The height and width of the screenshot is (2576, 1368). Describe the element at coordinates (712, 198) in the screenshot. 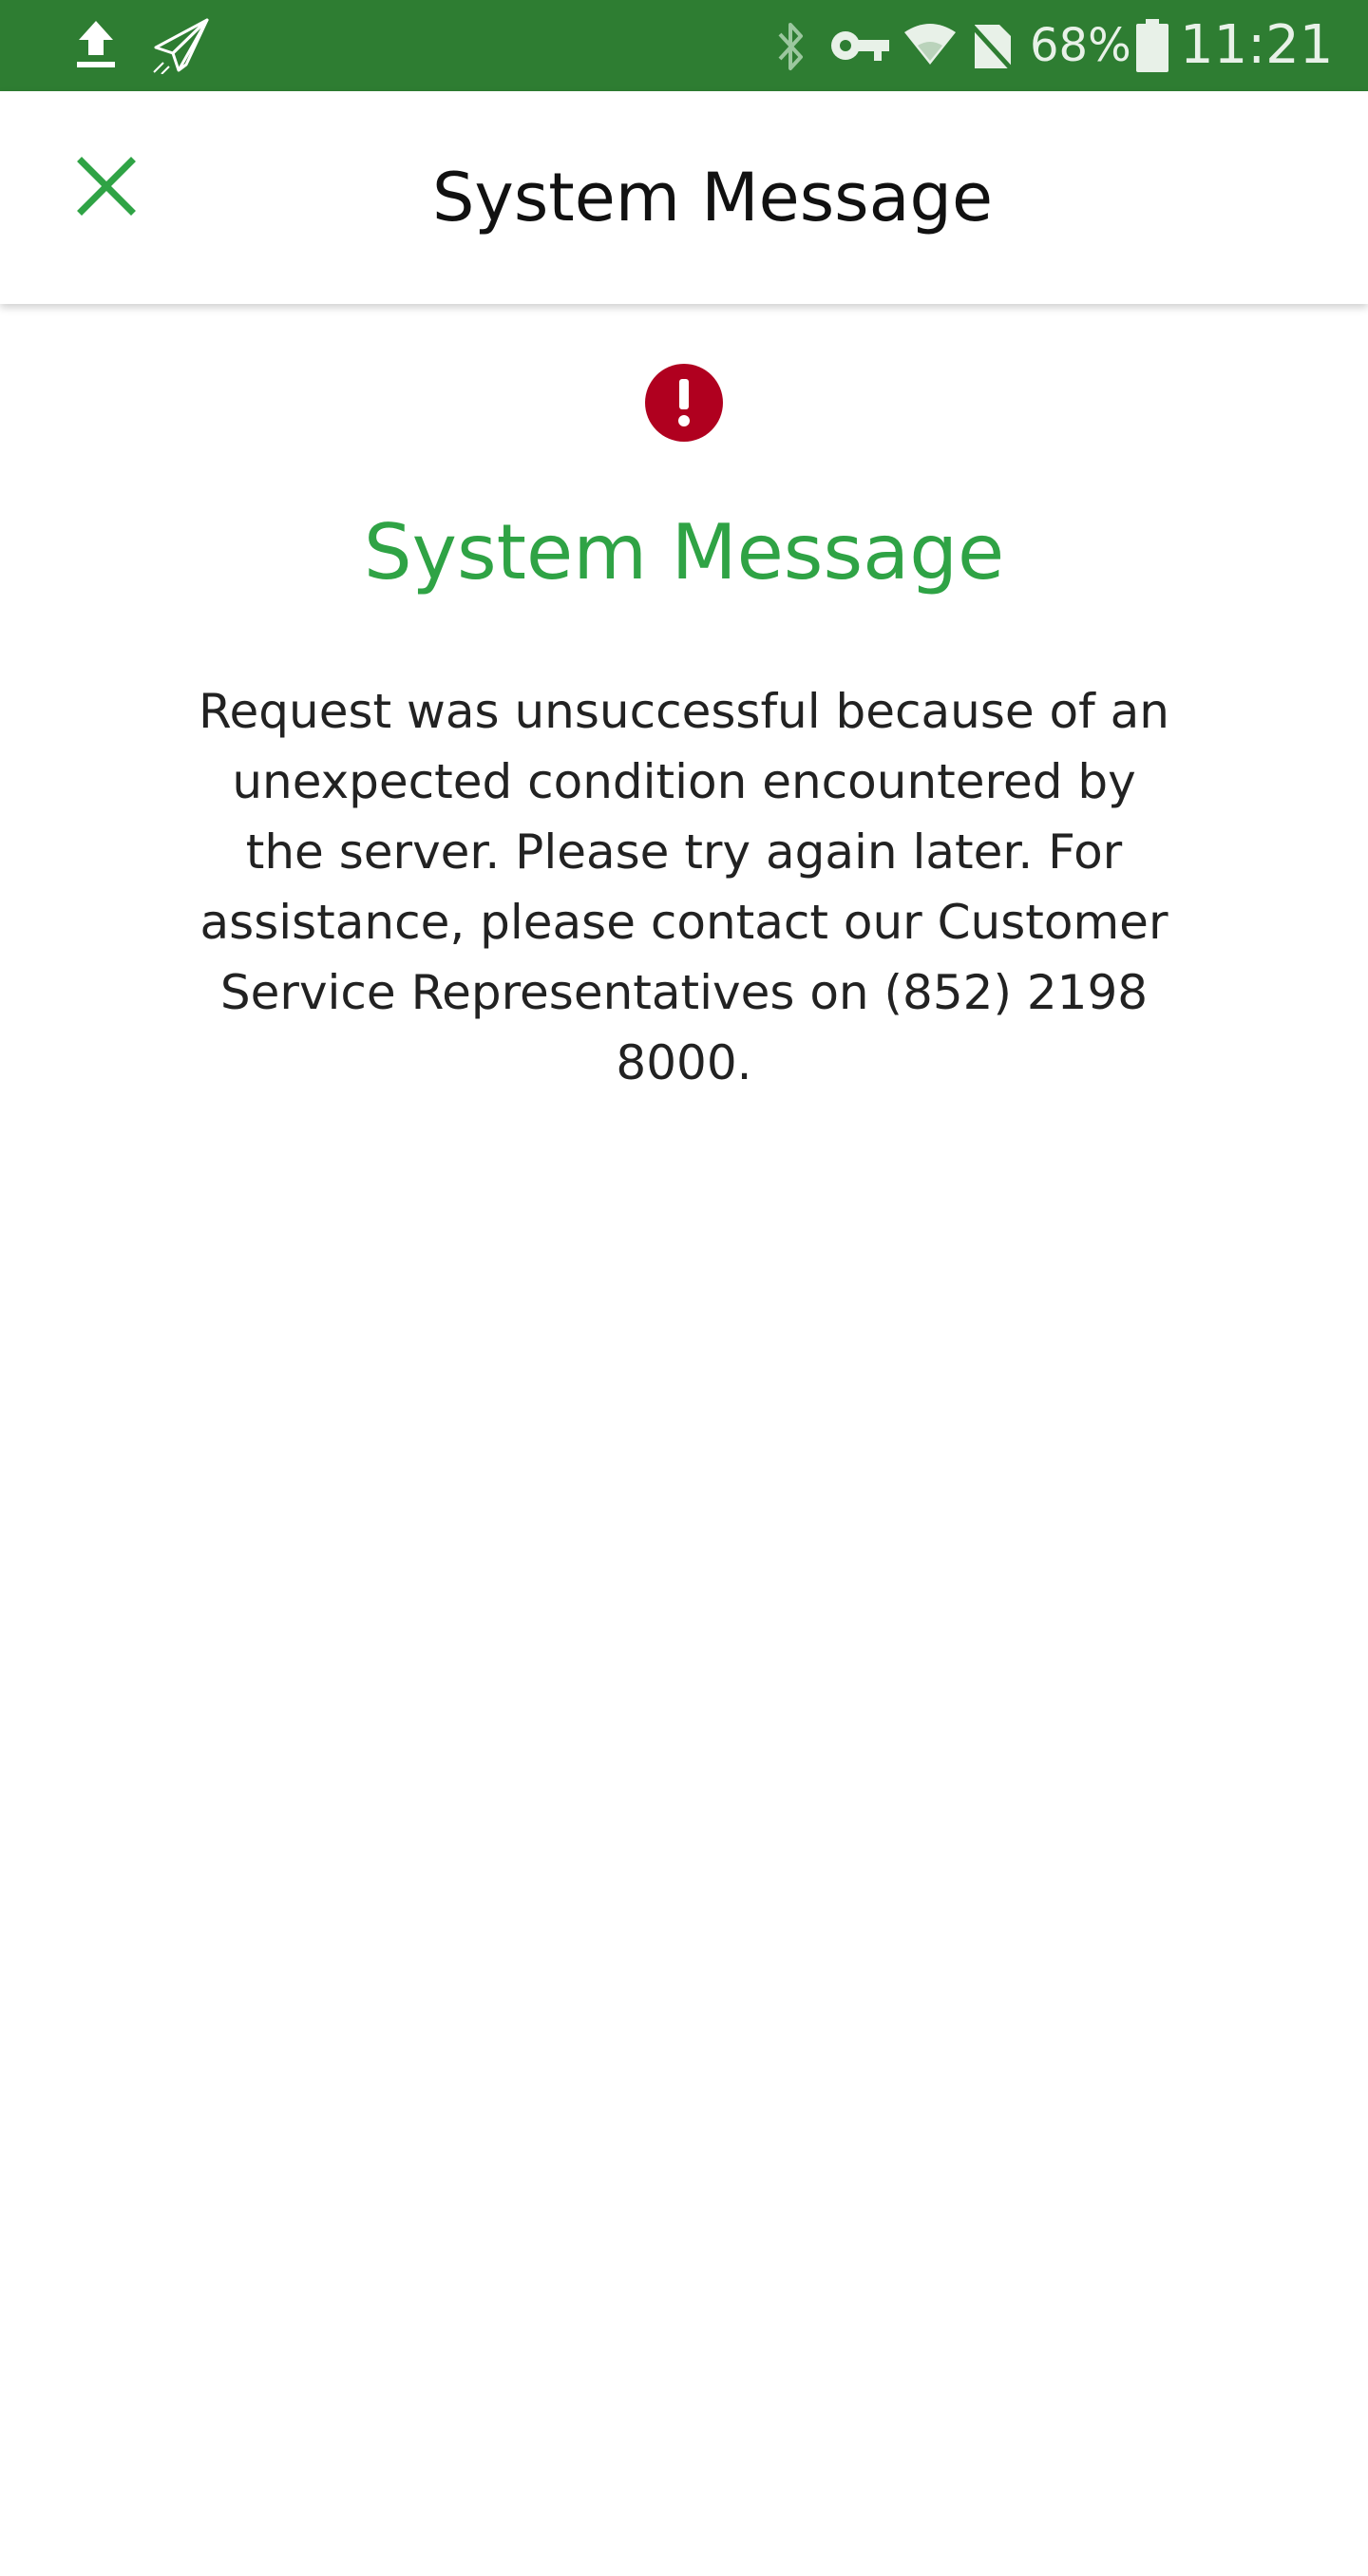

I see `page-title: System Message` at that location.